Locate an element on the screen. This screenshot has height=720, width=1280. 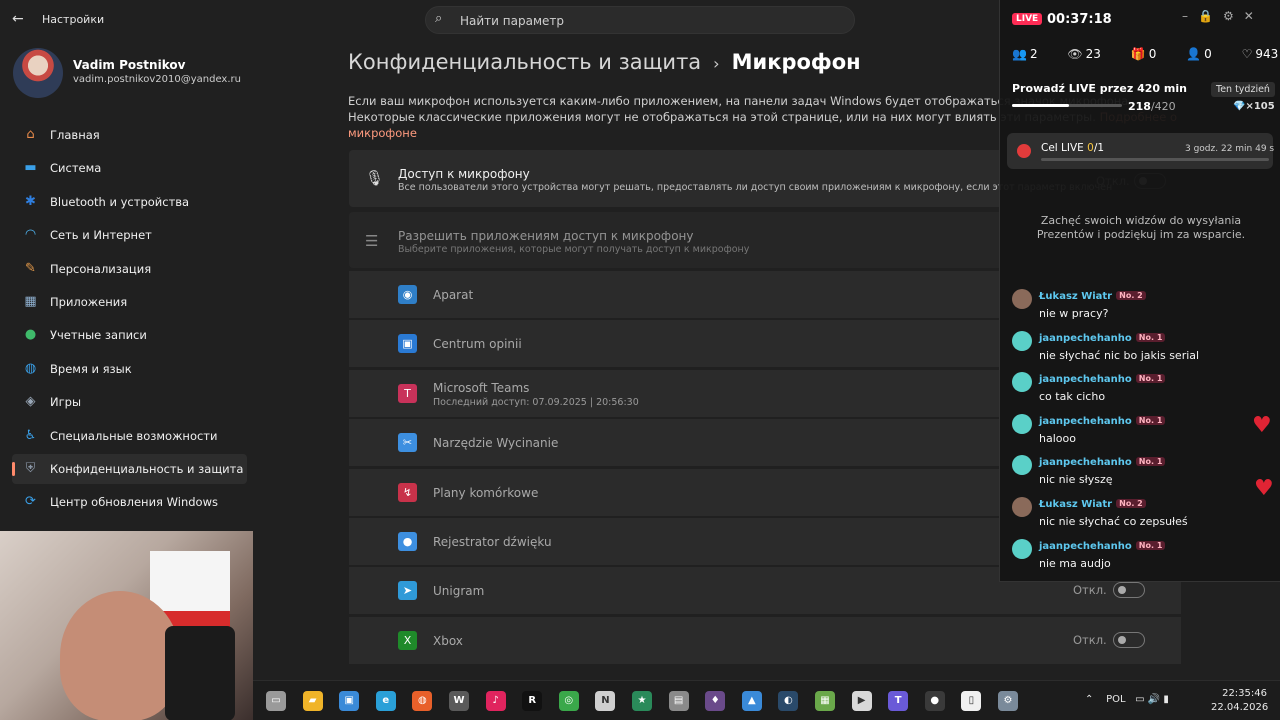
battery-icon: ▮ is located at coordinates (1166, 699).